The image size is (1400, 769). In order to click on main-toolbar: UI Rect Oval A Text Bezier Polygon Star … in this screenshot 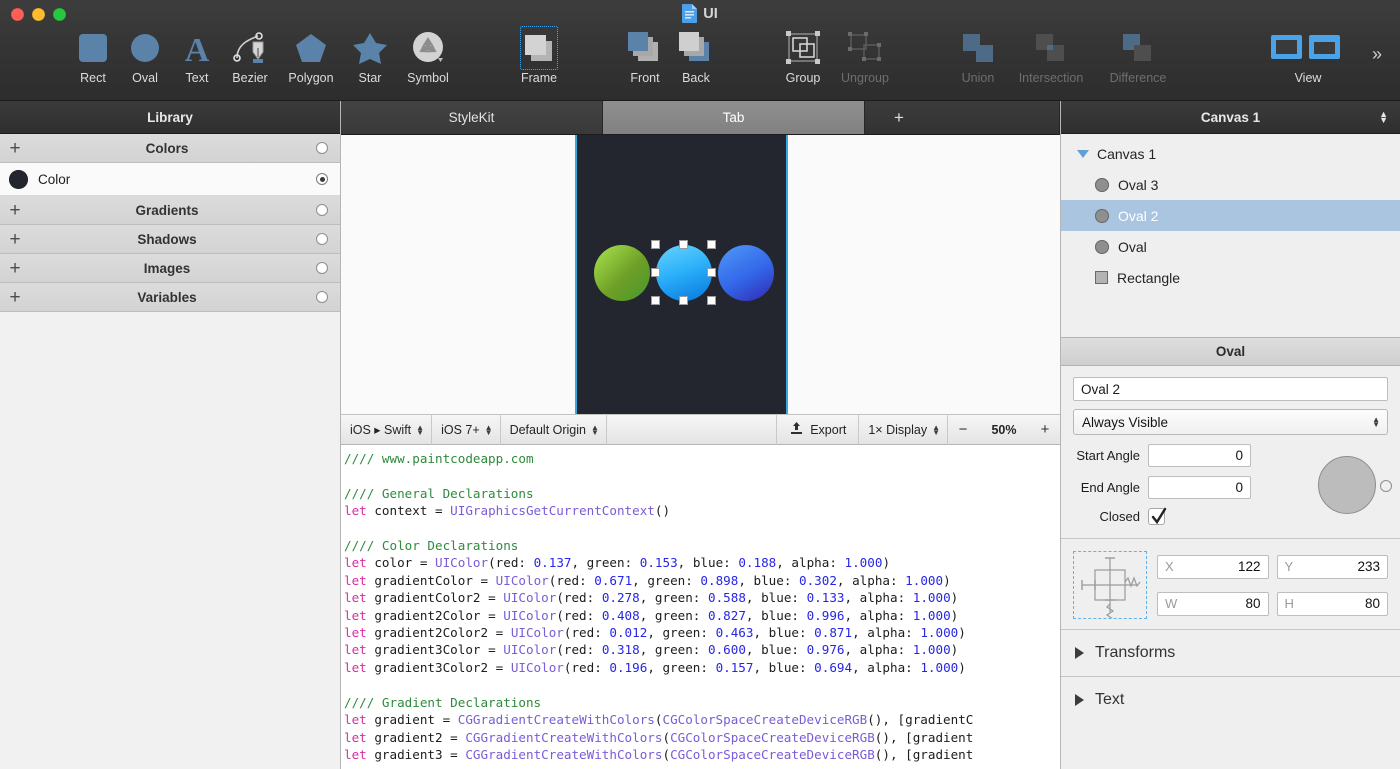, I will do `click(700, 50)`.